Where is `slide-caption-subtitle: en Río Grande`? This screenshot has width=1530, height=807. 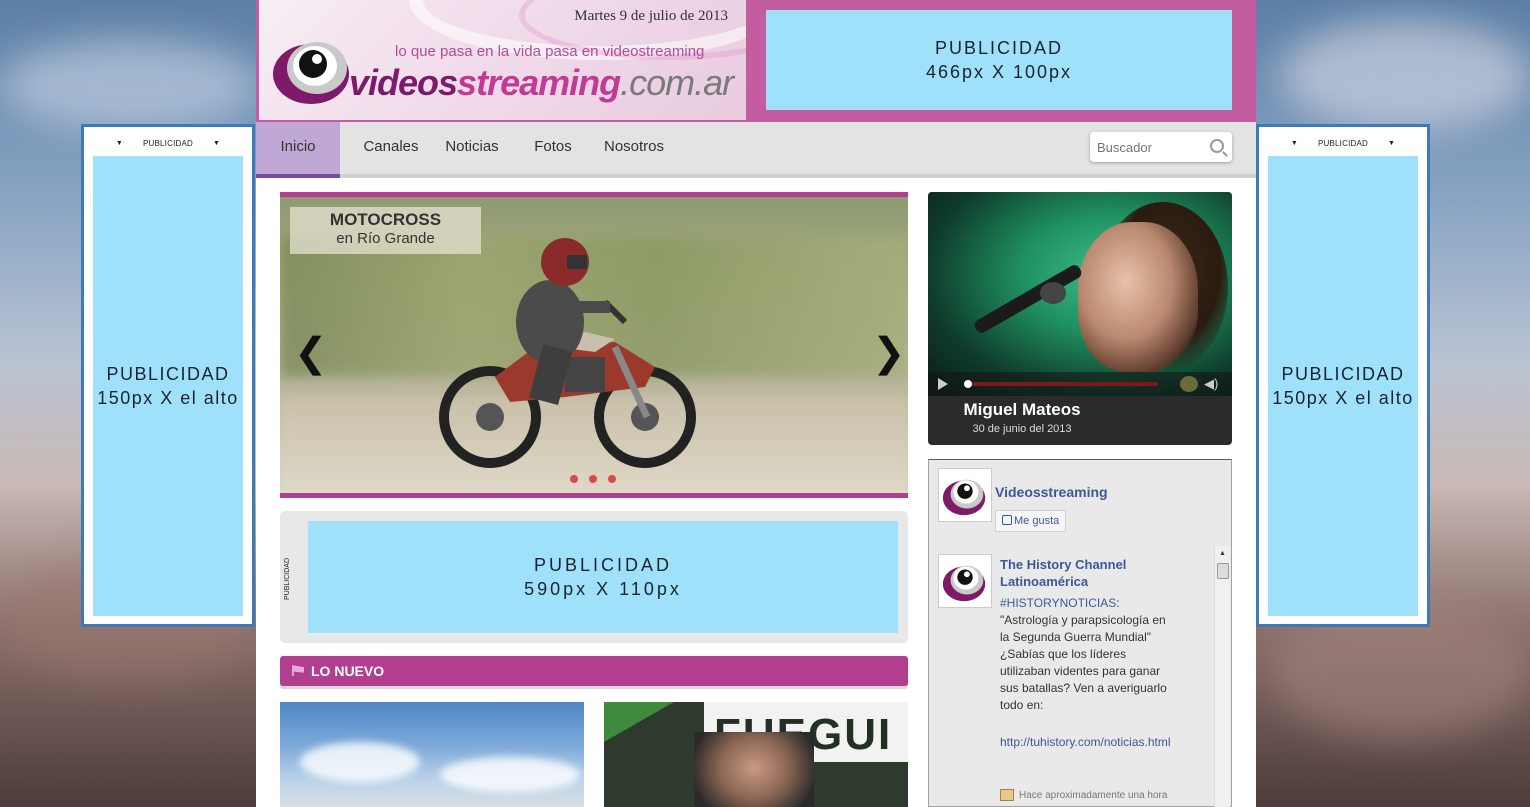 slide-caption-subtitle: en Río Grande is located at coordinates (385, 238).